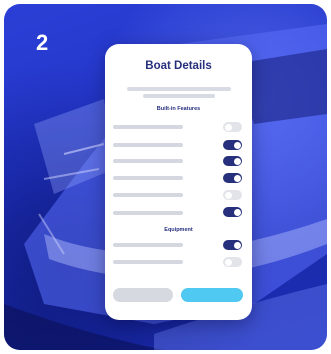 The height and width of the screenshot is (354, 331). What do you see at coordinates (42, 42) in the screenshot?
I see `step-number: 2` at bounding box center [42, 42].